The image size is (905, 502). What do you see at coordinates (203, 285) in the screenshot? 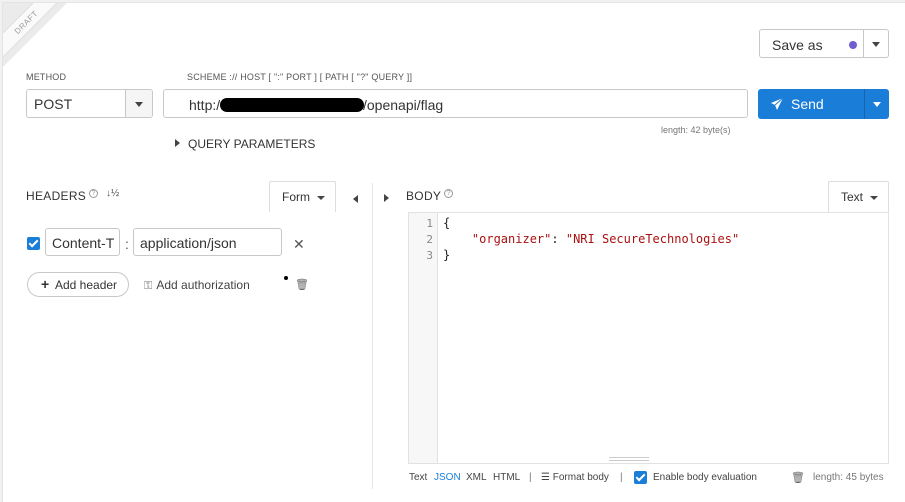
I see `add-authorization-label: Add authorization` at bounding box center [203, 285].